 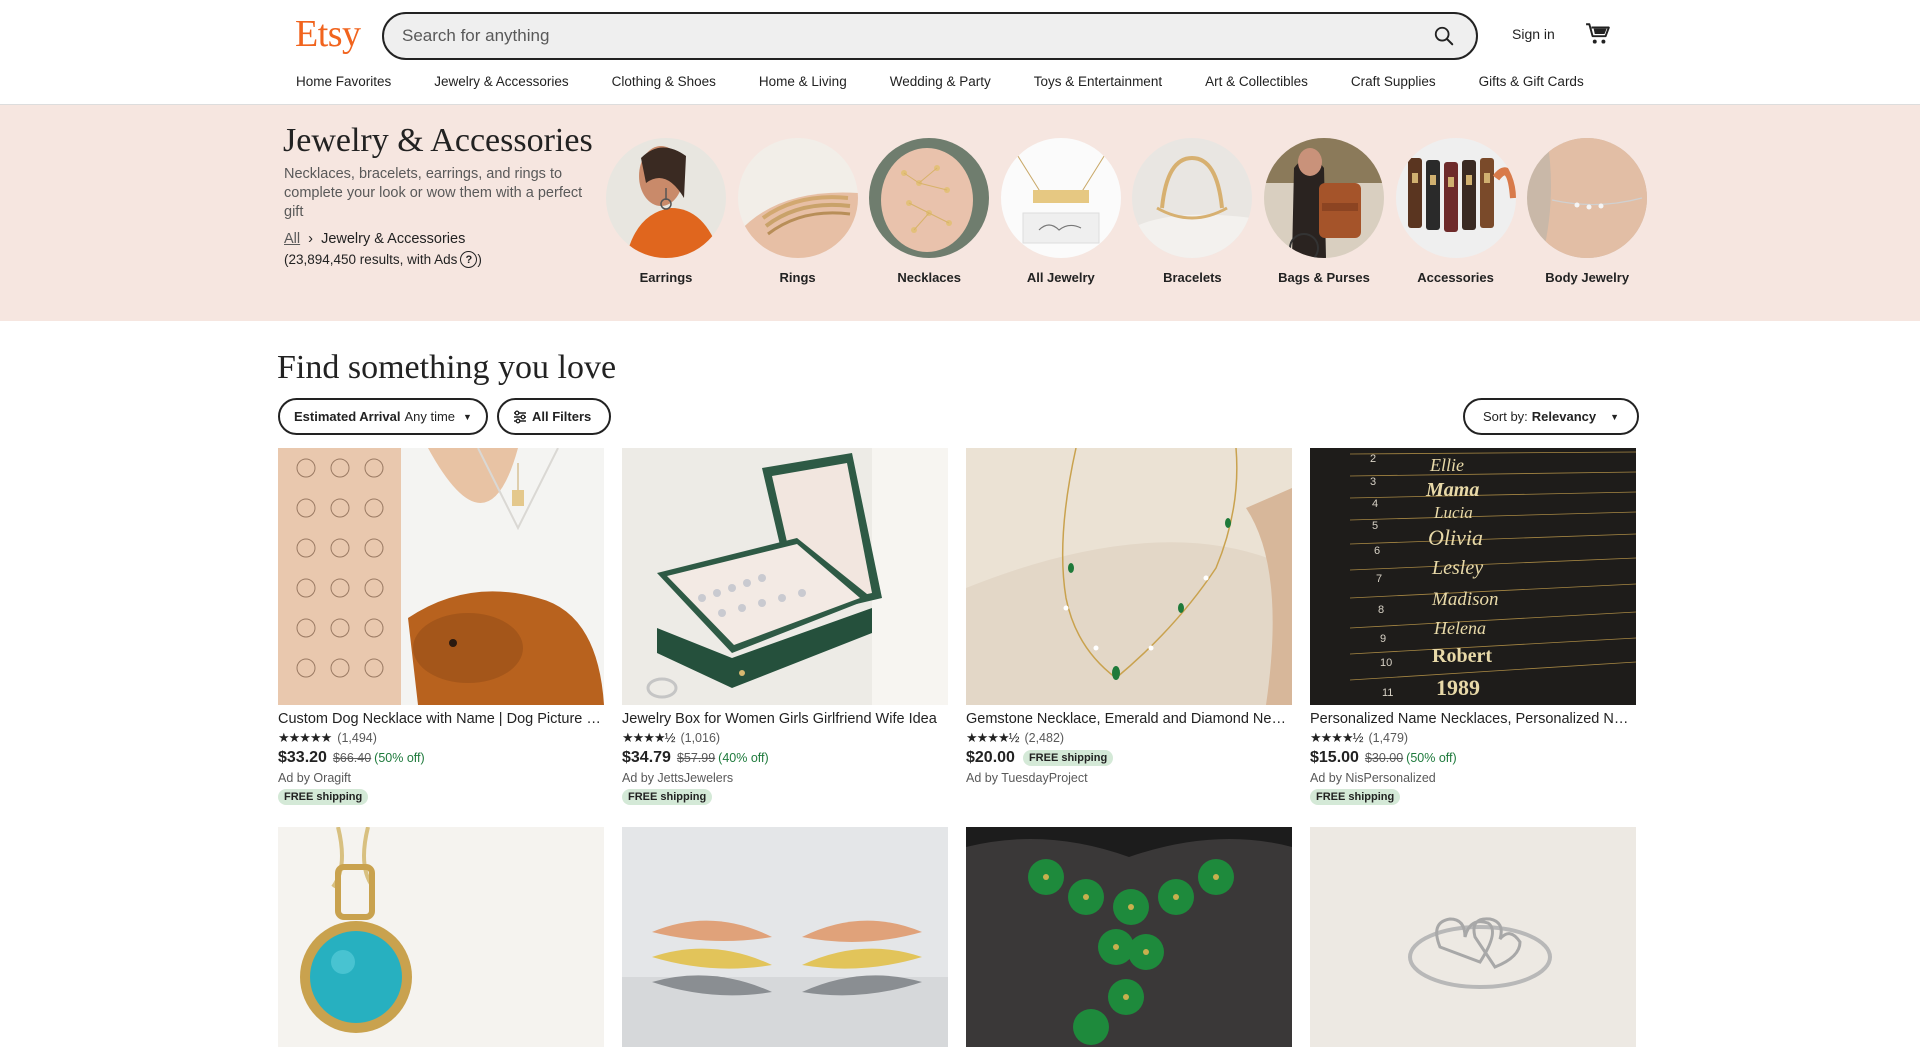 I want to click on nav-clothing-shoes: Clothing & Shoes, so click(x=664, y=81).